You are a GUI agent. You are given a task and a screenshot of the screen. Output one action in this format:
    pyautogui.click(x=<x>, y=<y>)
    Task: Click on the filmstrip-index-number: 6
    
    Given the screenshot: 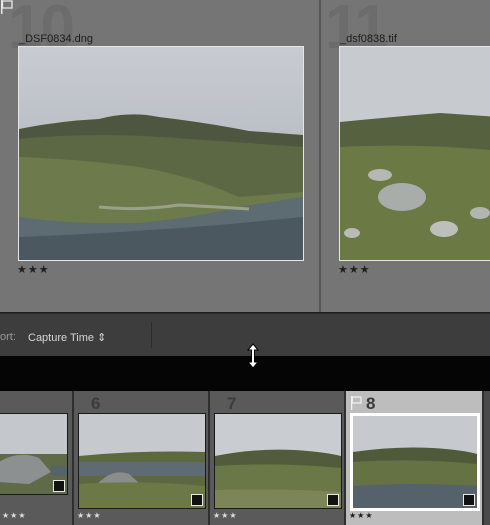 What is the action you would take?
    pyautogui.click(x=96, y=403)
    